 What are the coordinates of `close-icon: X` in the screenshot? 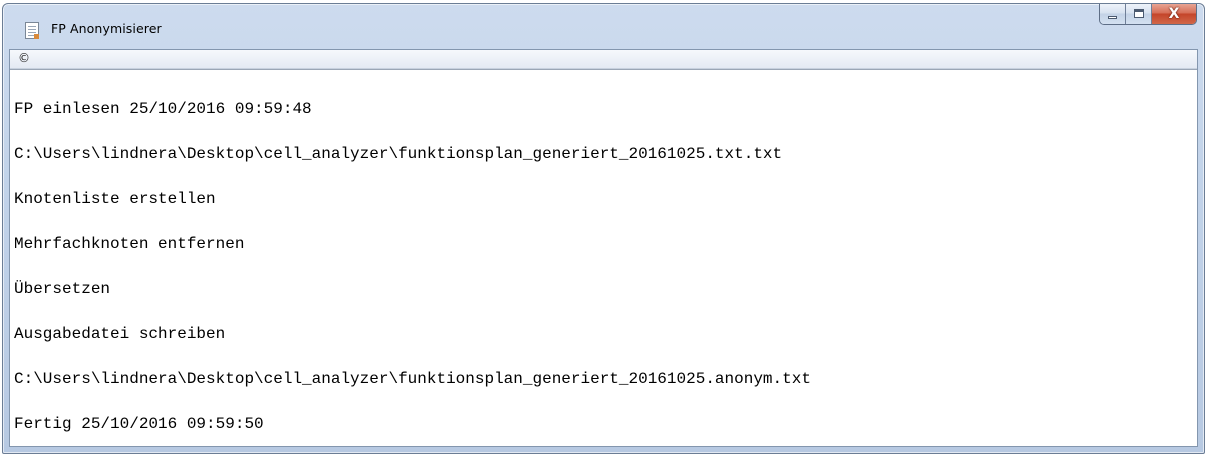 It's located at (1174, 14).